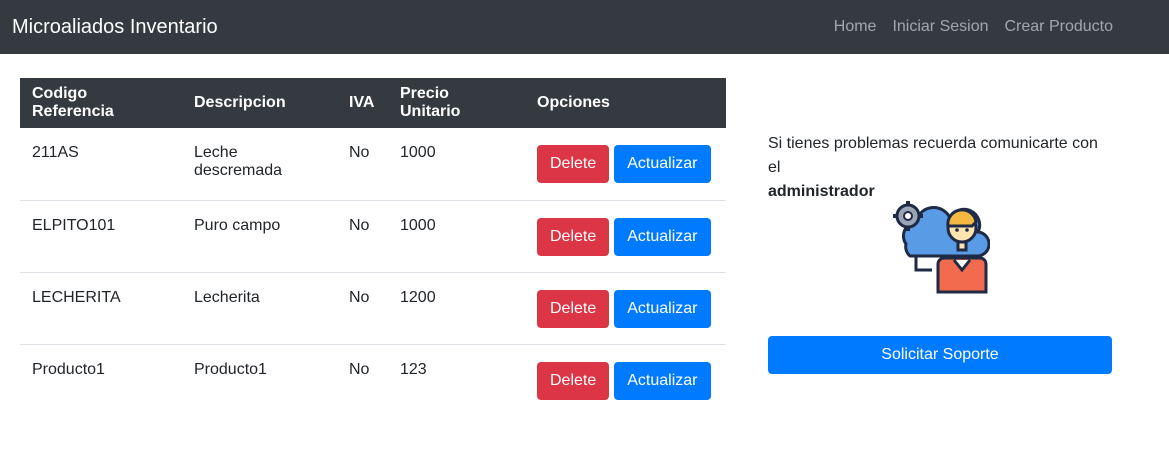 Image resolution: width=1169 pixels, height=474 pixels. I want to click on cell-descripcion: Puro campo, so click(259, 235).